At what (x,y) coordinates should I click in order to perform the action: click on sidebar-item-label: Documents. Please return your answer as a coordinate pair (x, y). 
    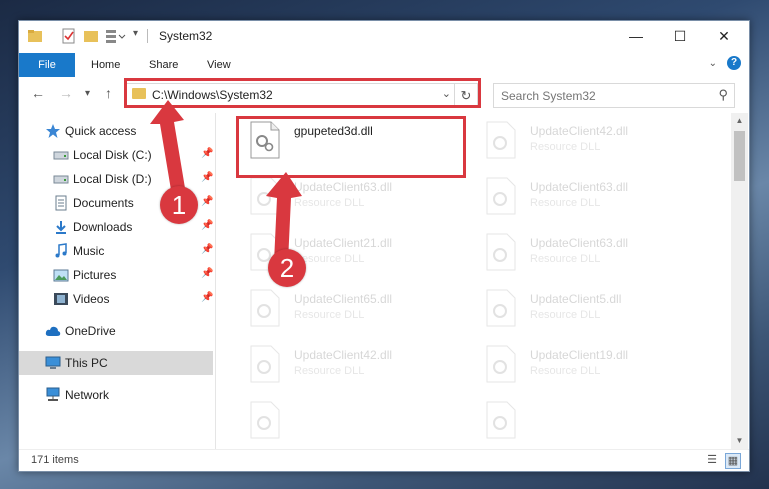
    Looking at the image, I should click on (103, 203).